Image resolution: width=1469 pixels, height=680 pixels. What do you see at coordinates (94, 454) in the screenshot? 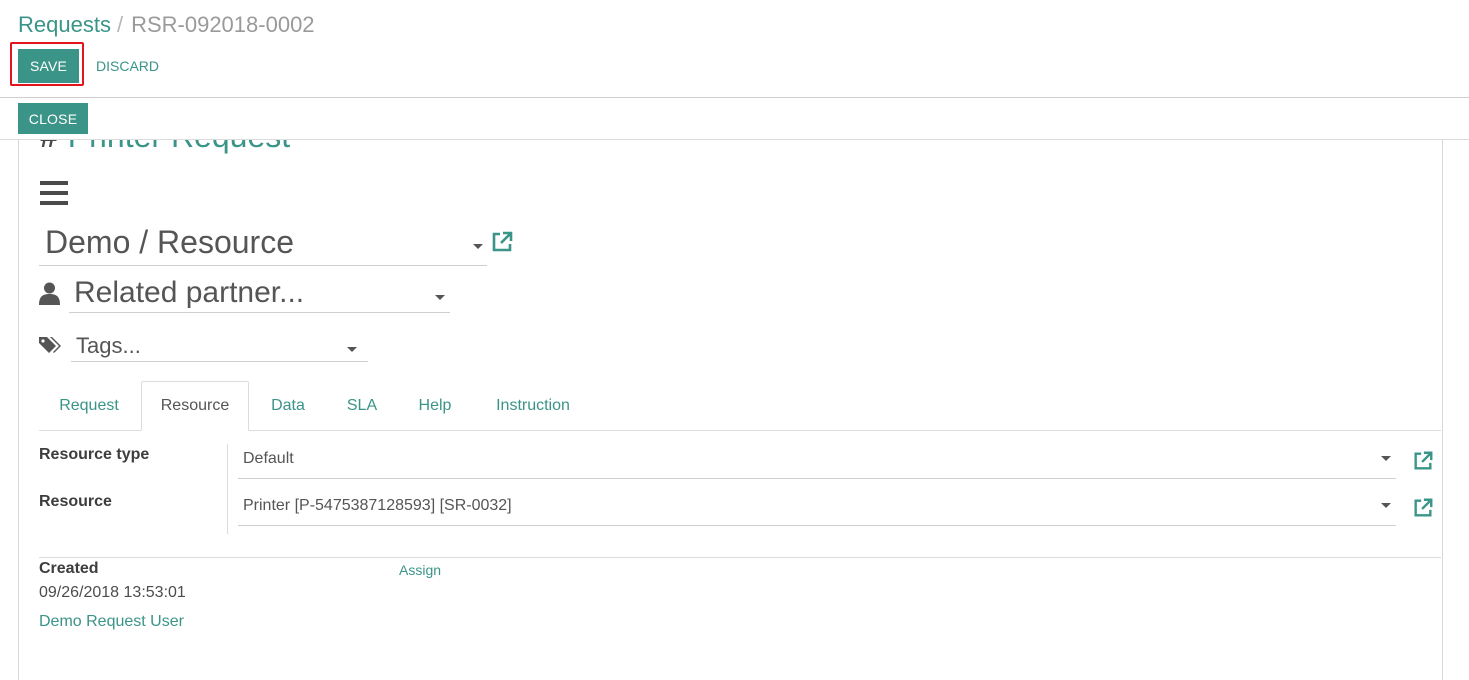
I see `resource-type-label: Resource type` at bounding box center [94, 454].